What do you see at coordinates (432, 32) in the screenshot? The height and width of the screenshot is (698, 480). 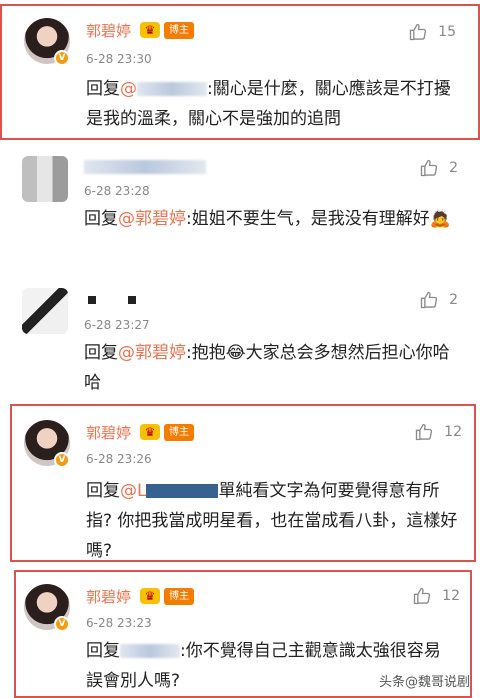 I see `like-button: 15` at bounding box center [432, 32].